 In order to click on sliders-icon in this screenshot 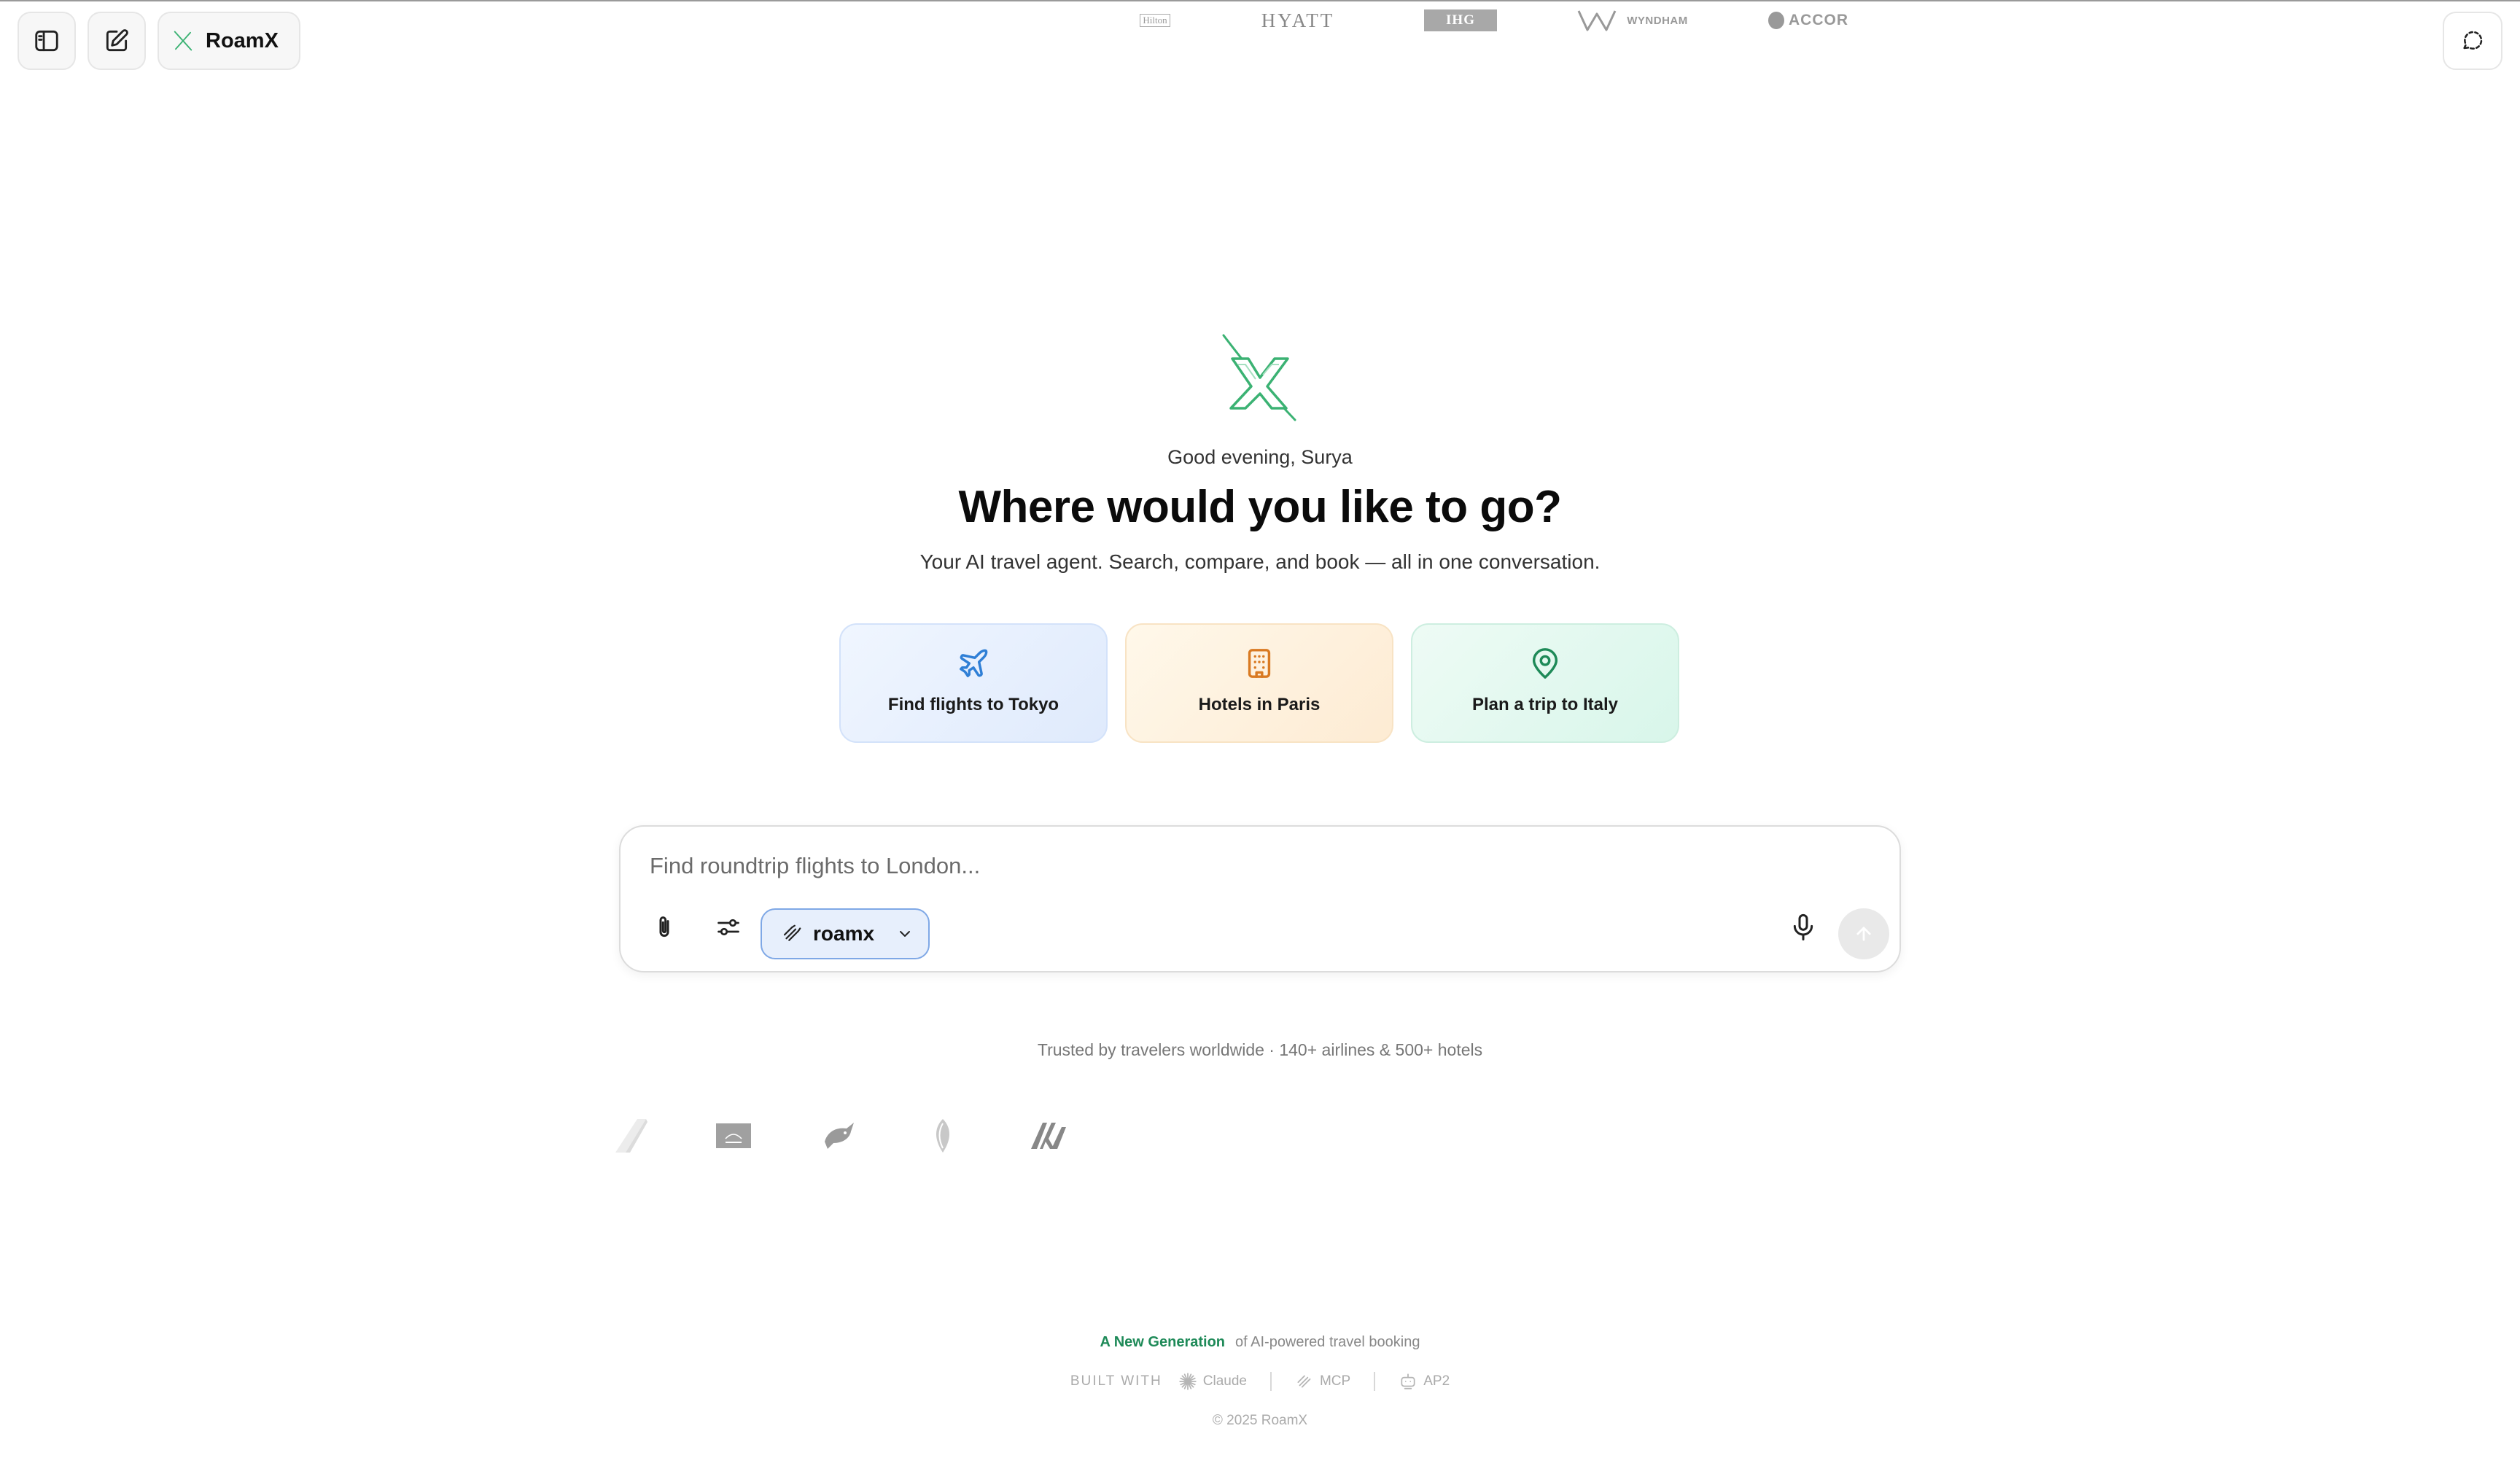, I will do `click(728, 927)`.